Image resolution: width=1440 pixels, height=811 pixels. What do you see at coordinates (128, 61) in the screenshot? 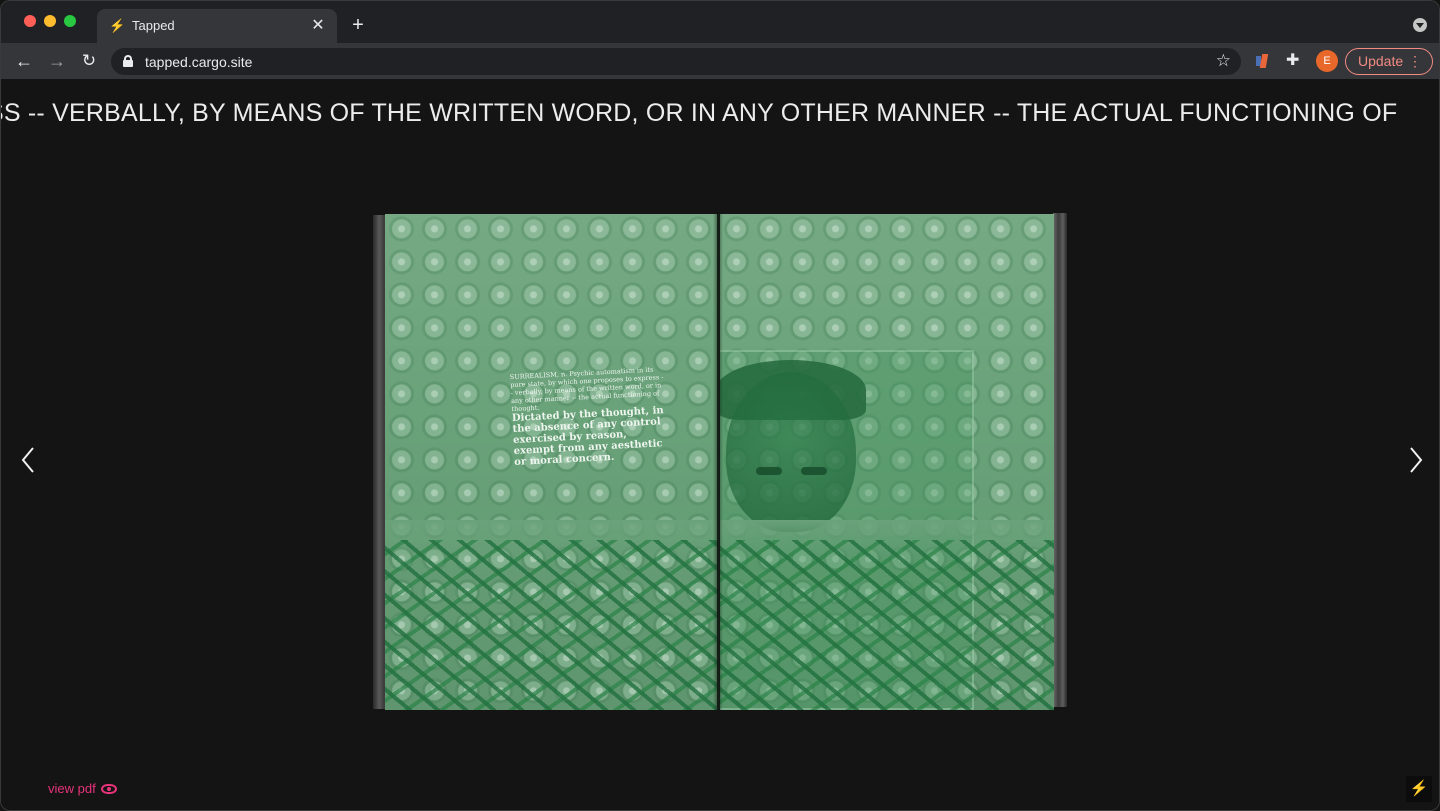
I see `lock-icon` at bounding box center [128, 61].